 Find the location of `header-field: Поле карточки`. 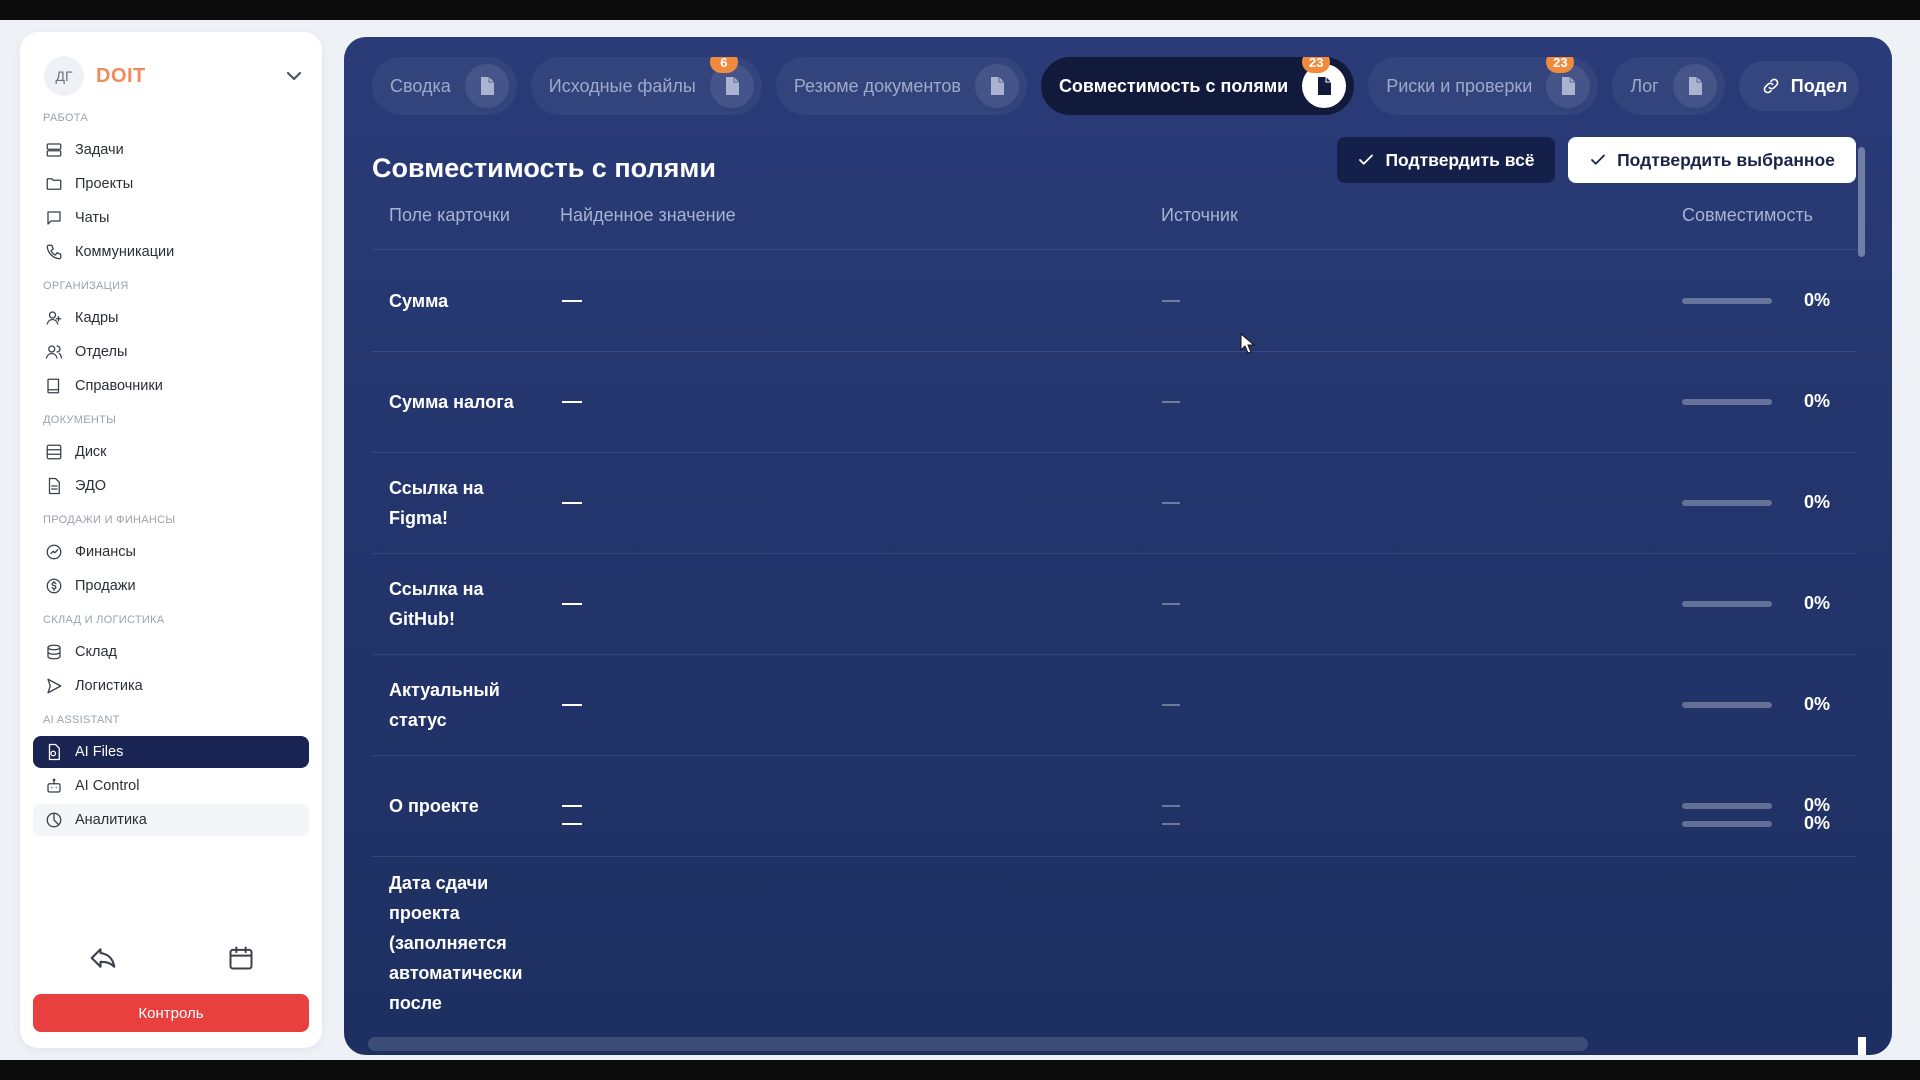

header-field: Поле карточки is located at coordinates (449, 215).